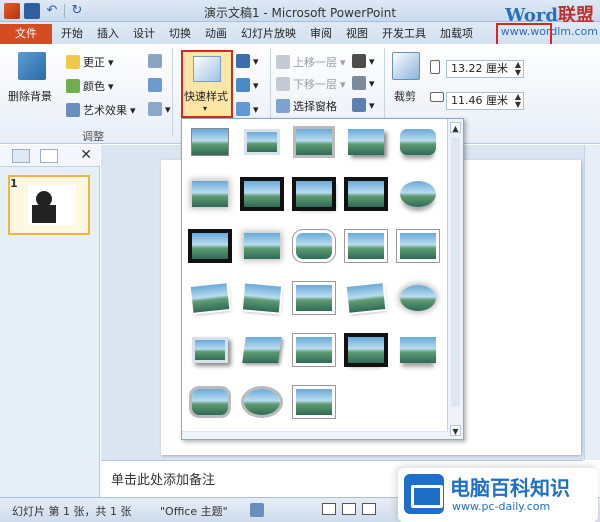  Describe the element at coordinates (311, 84) in the screenshot. I see `send-backward-button: 下移一层 ▾` at that location.